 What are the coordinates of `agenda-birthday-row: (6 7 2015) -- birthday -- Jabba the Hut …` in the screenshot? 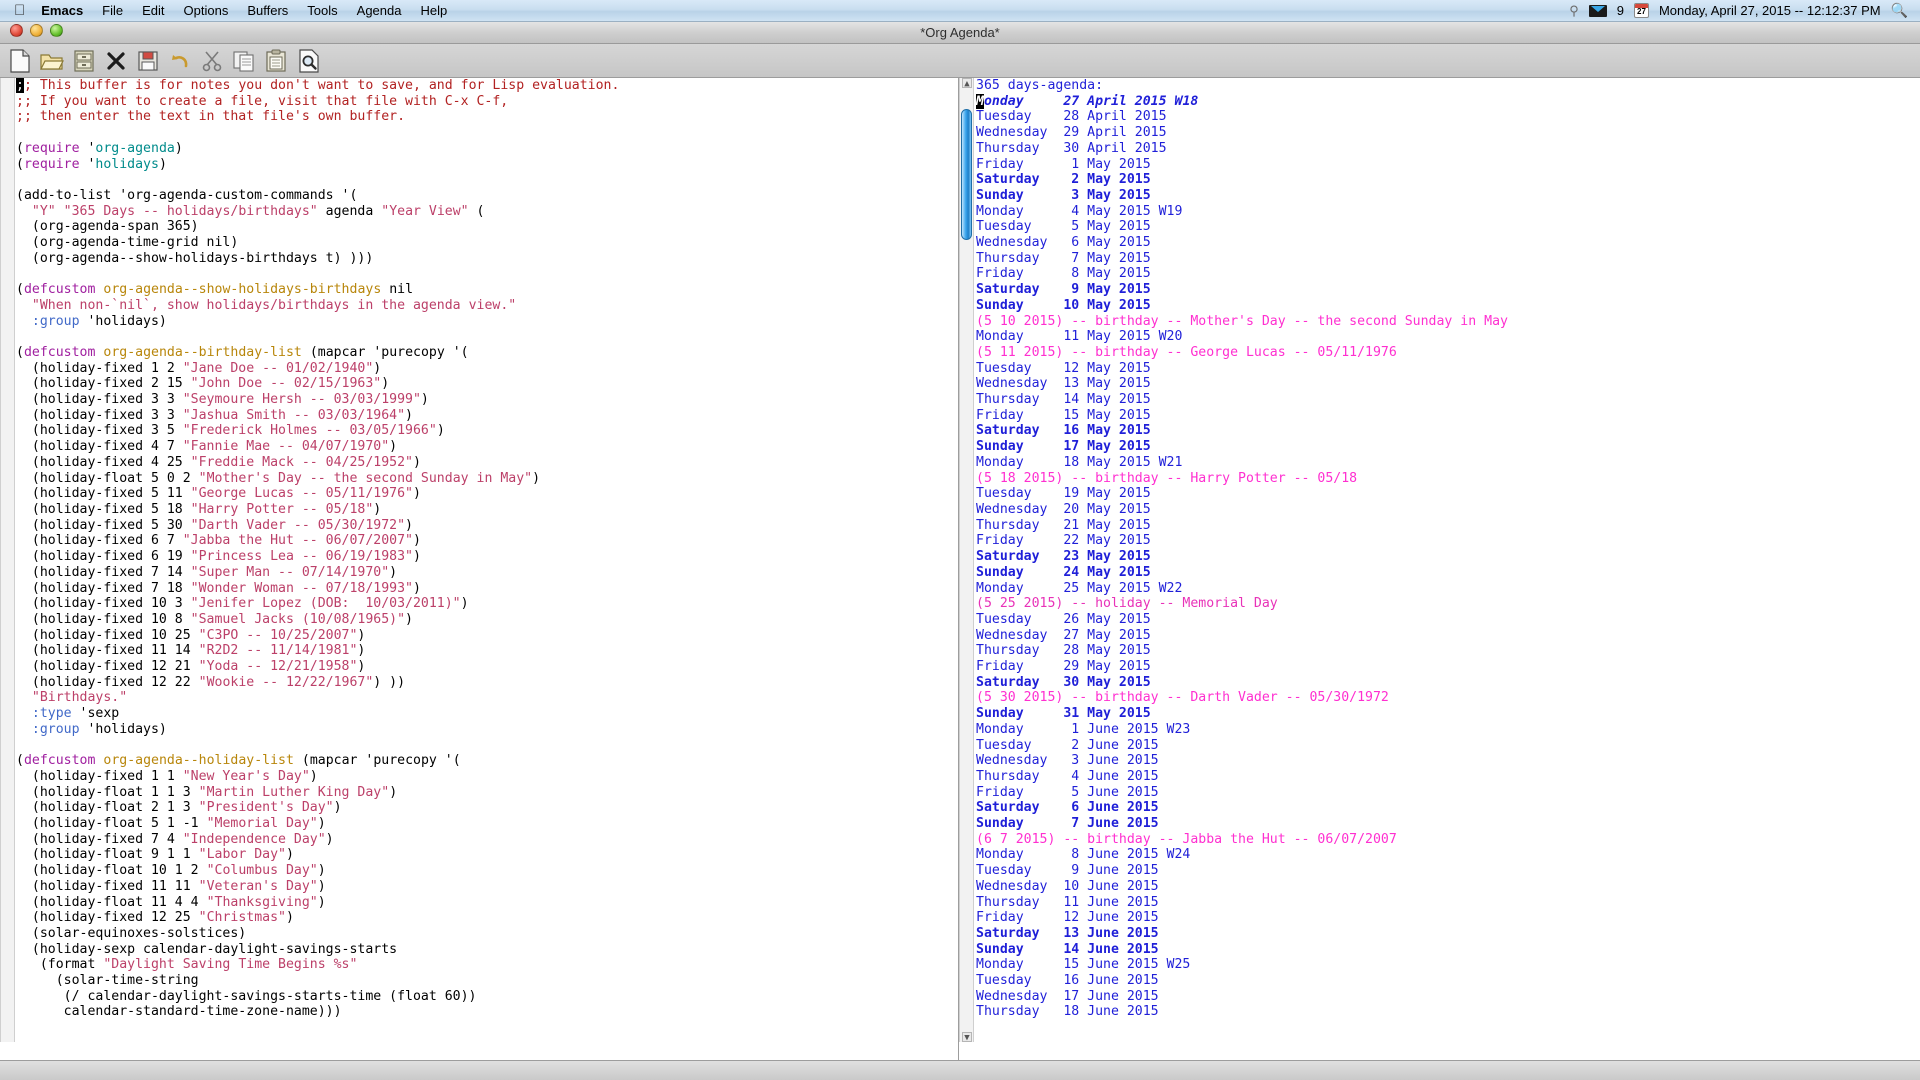 It's located at (1448, 840).